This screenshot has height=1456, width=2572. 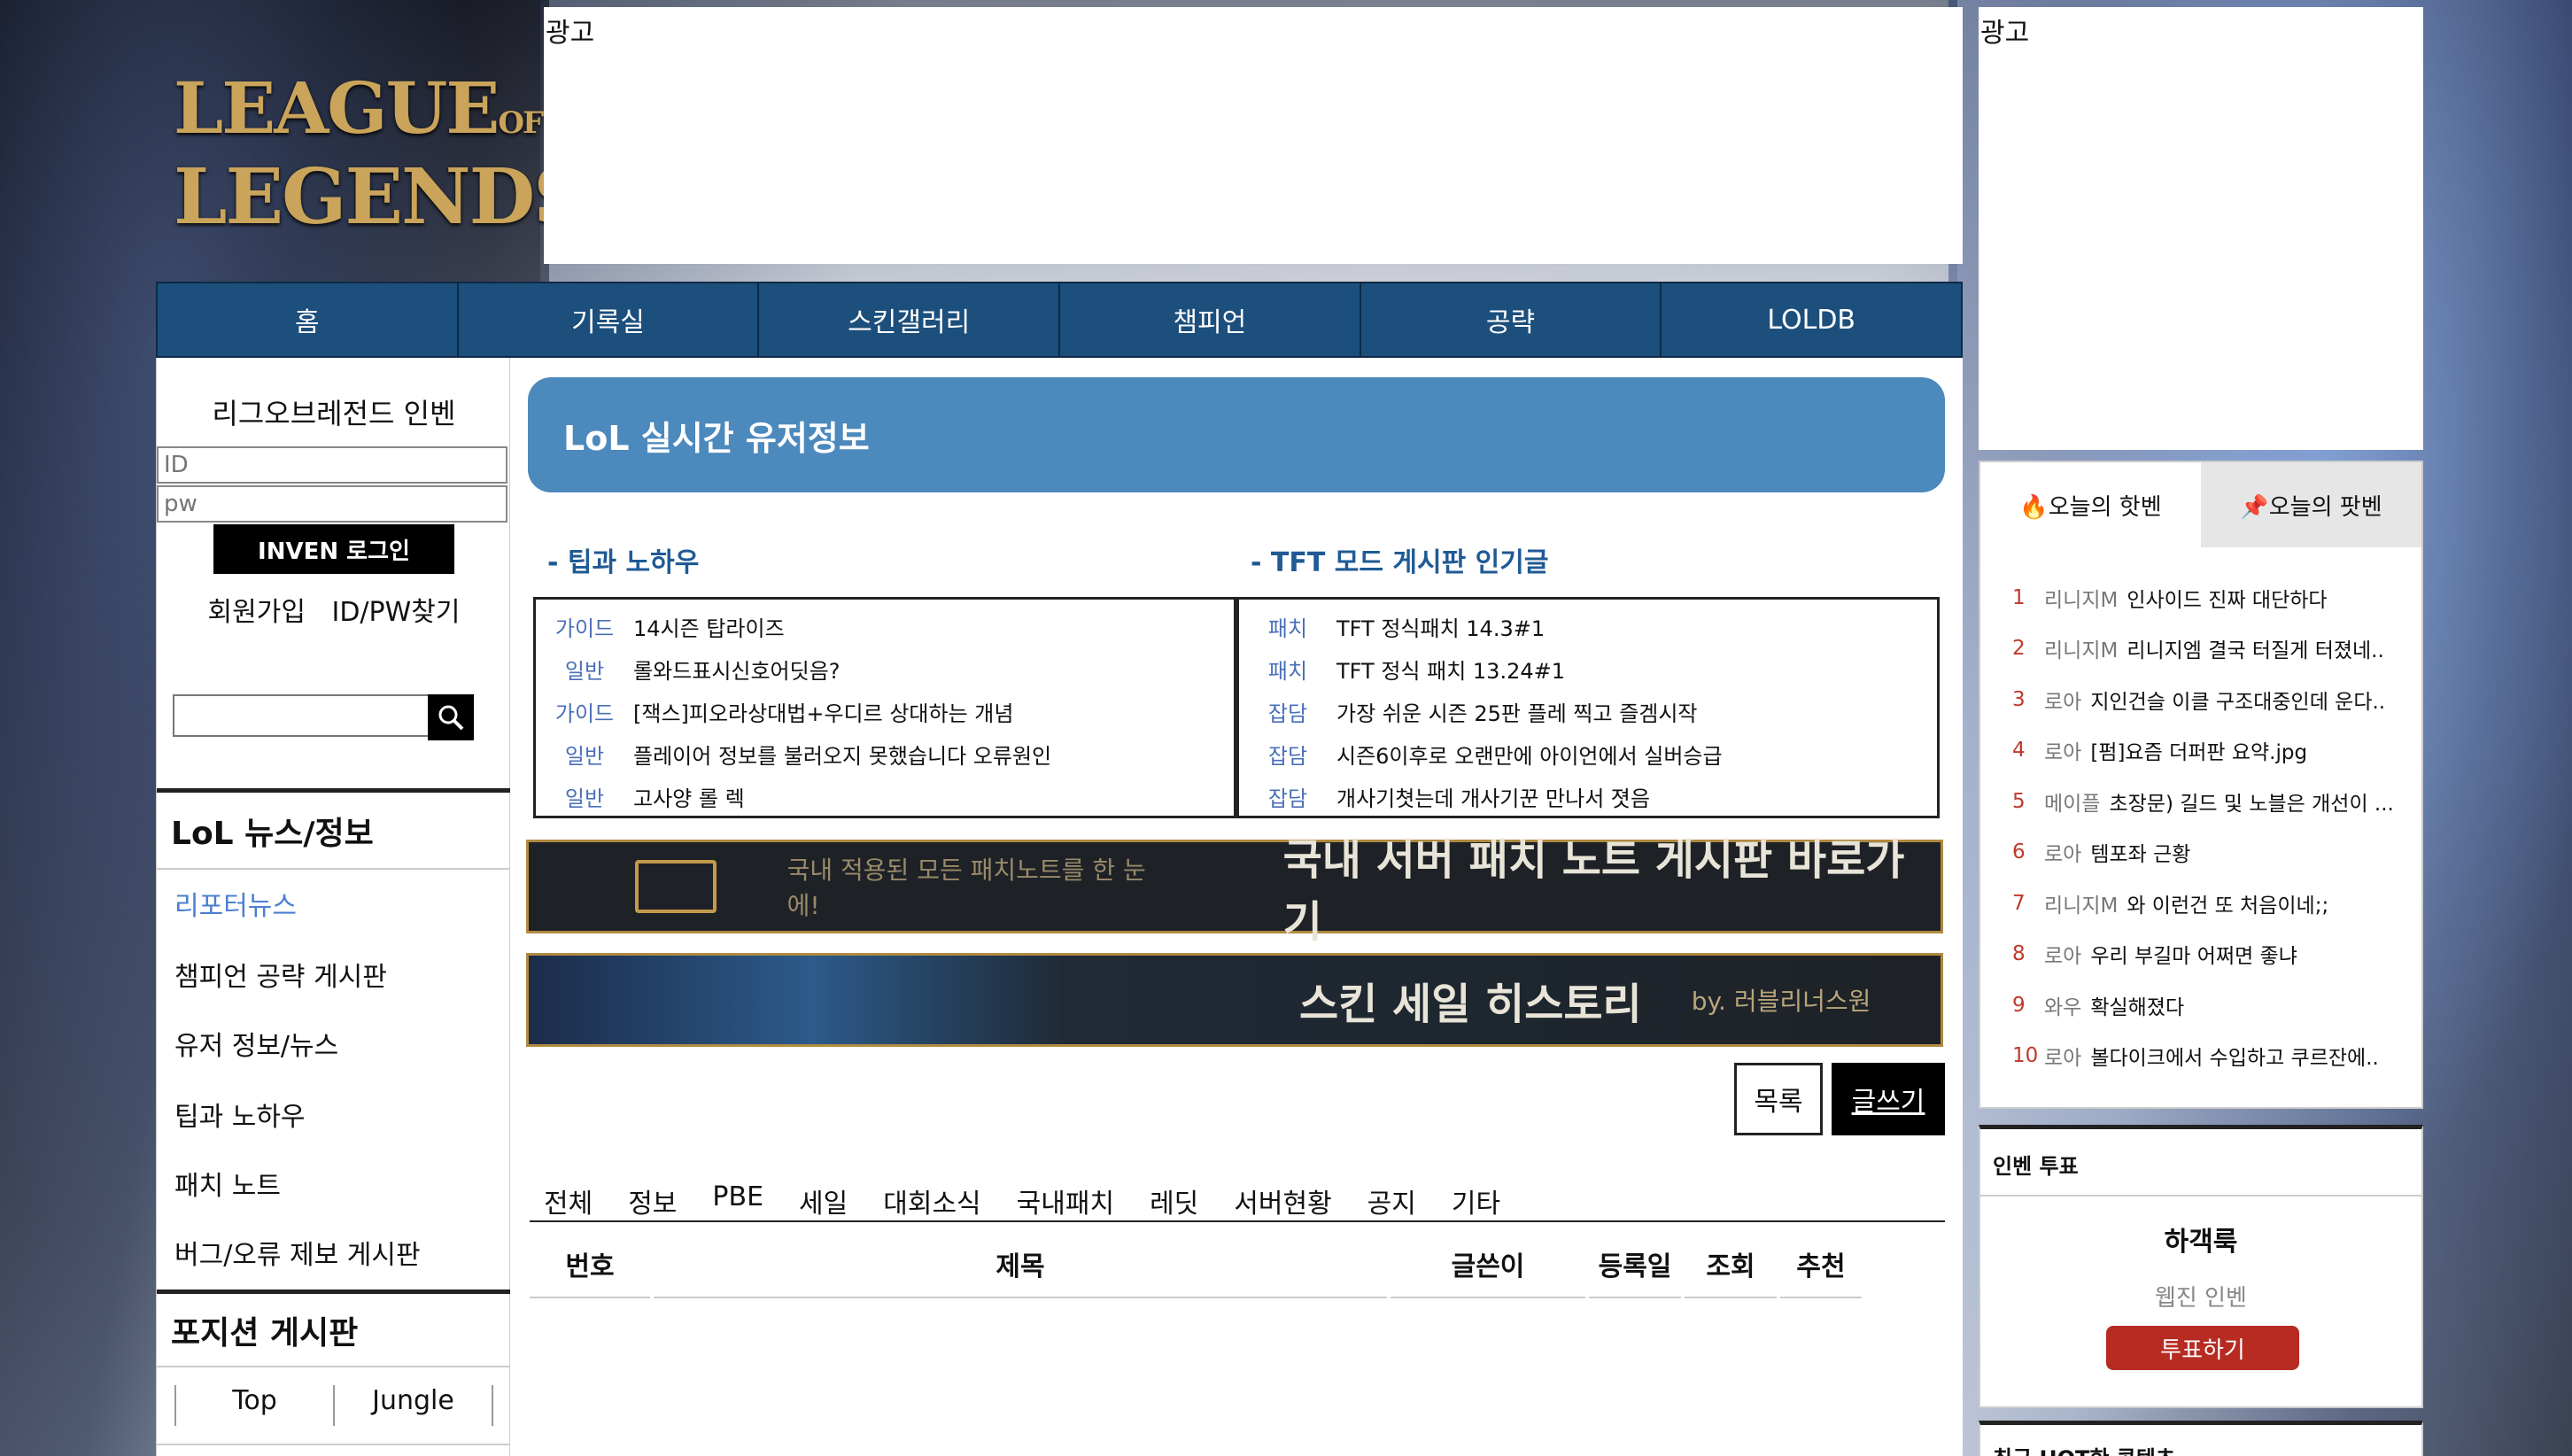 I want to click on league-of-legends-logo: LEAGUEOF LEGENDS, so click(x=381, y=154).